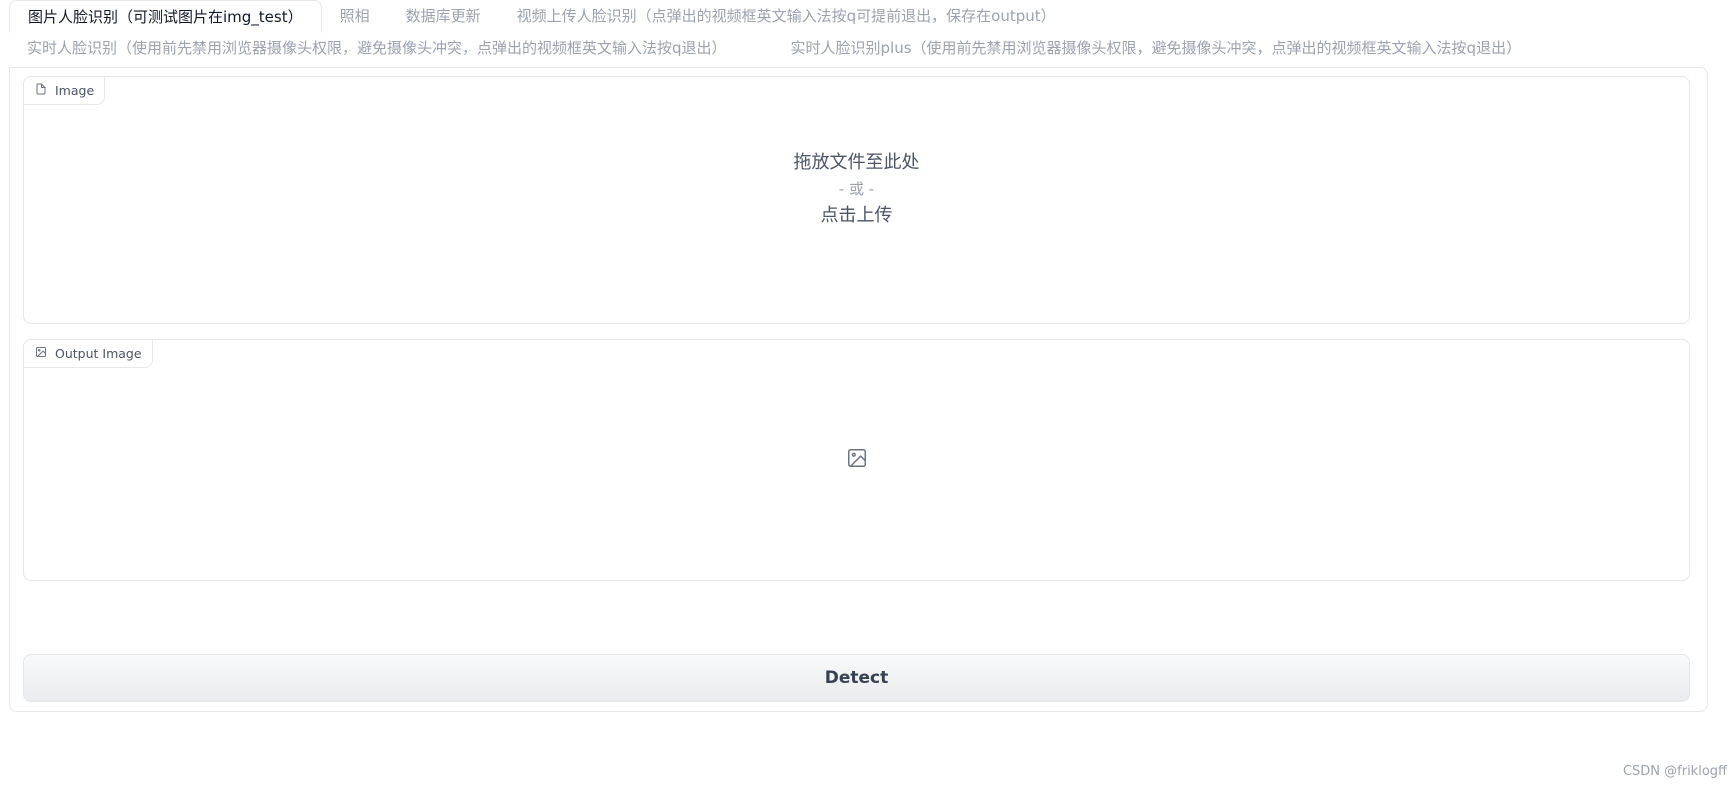 The height and width of the screenshot is (787, 1733). I want to click on drop-text: 拖放文件至此处, so click(856, 162).